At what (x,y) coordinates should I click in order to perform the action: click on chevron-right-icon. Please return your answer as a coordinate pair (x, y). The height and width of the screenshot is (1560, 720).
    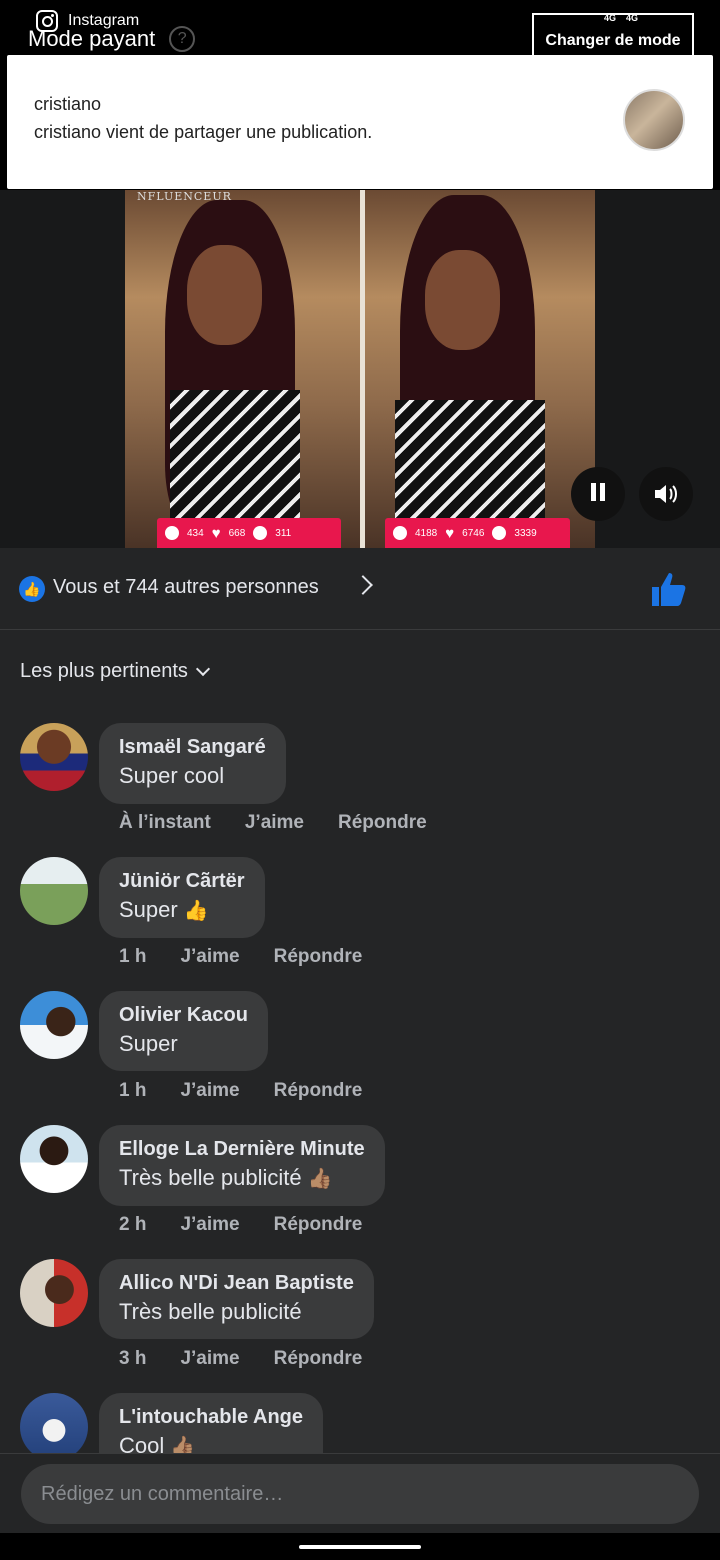
    Looking at the image, I should click on (363, 585).